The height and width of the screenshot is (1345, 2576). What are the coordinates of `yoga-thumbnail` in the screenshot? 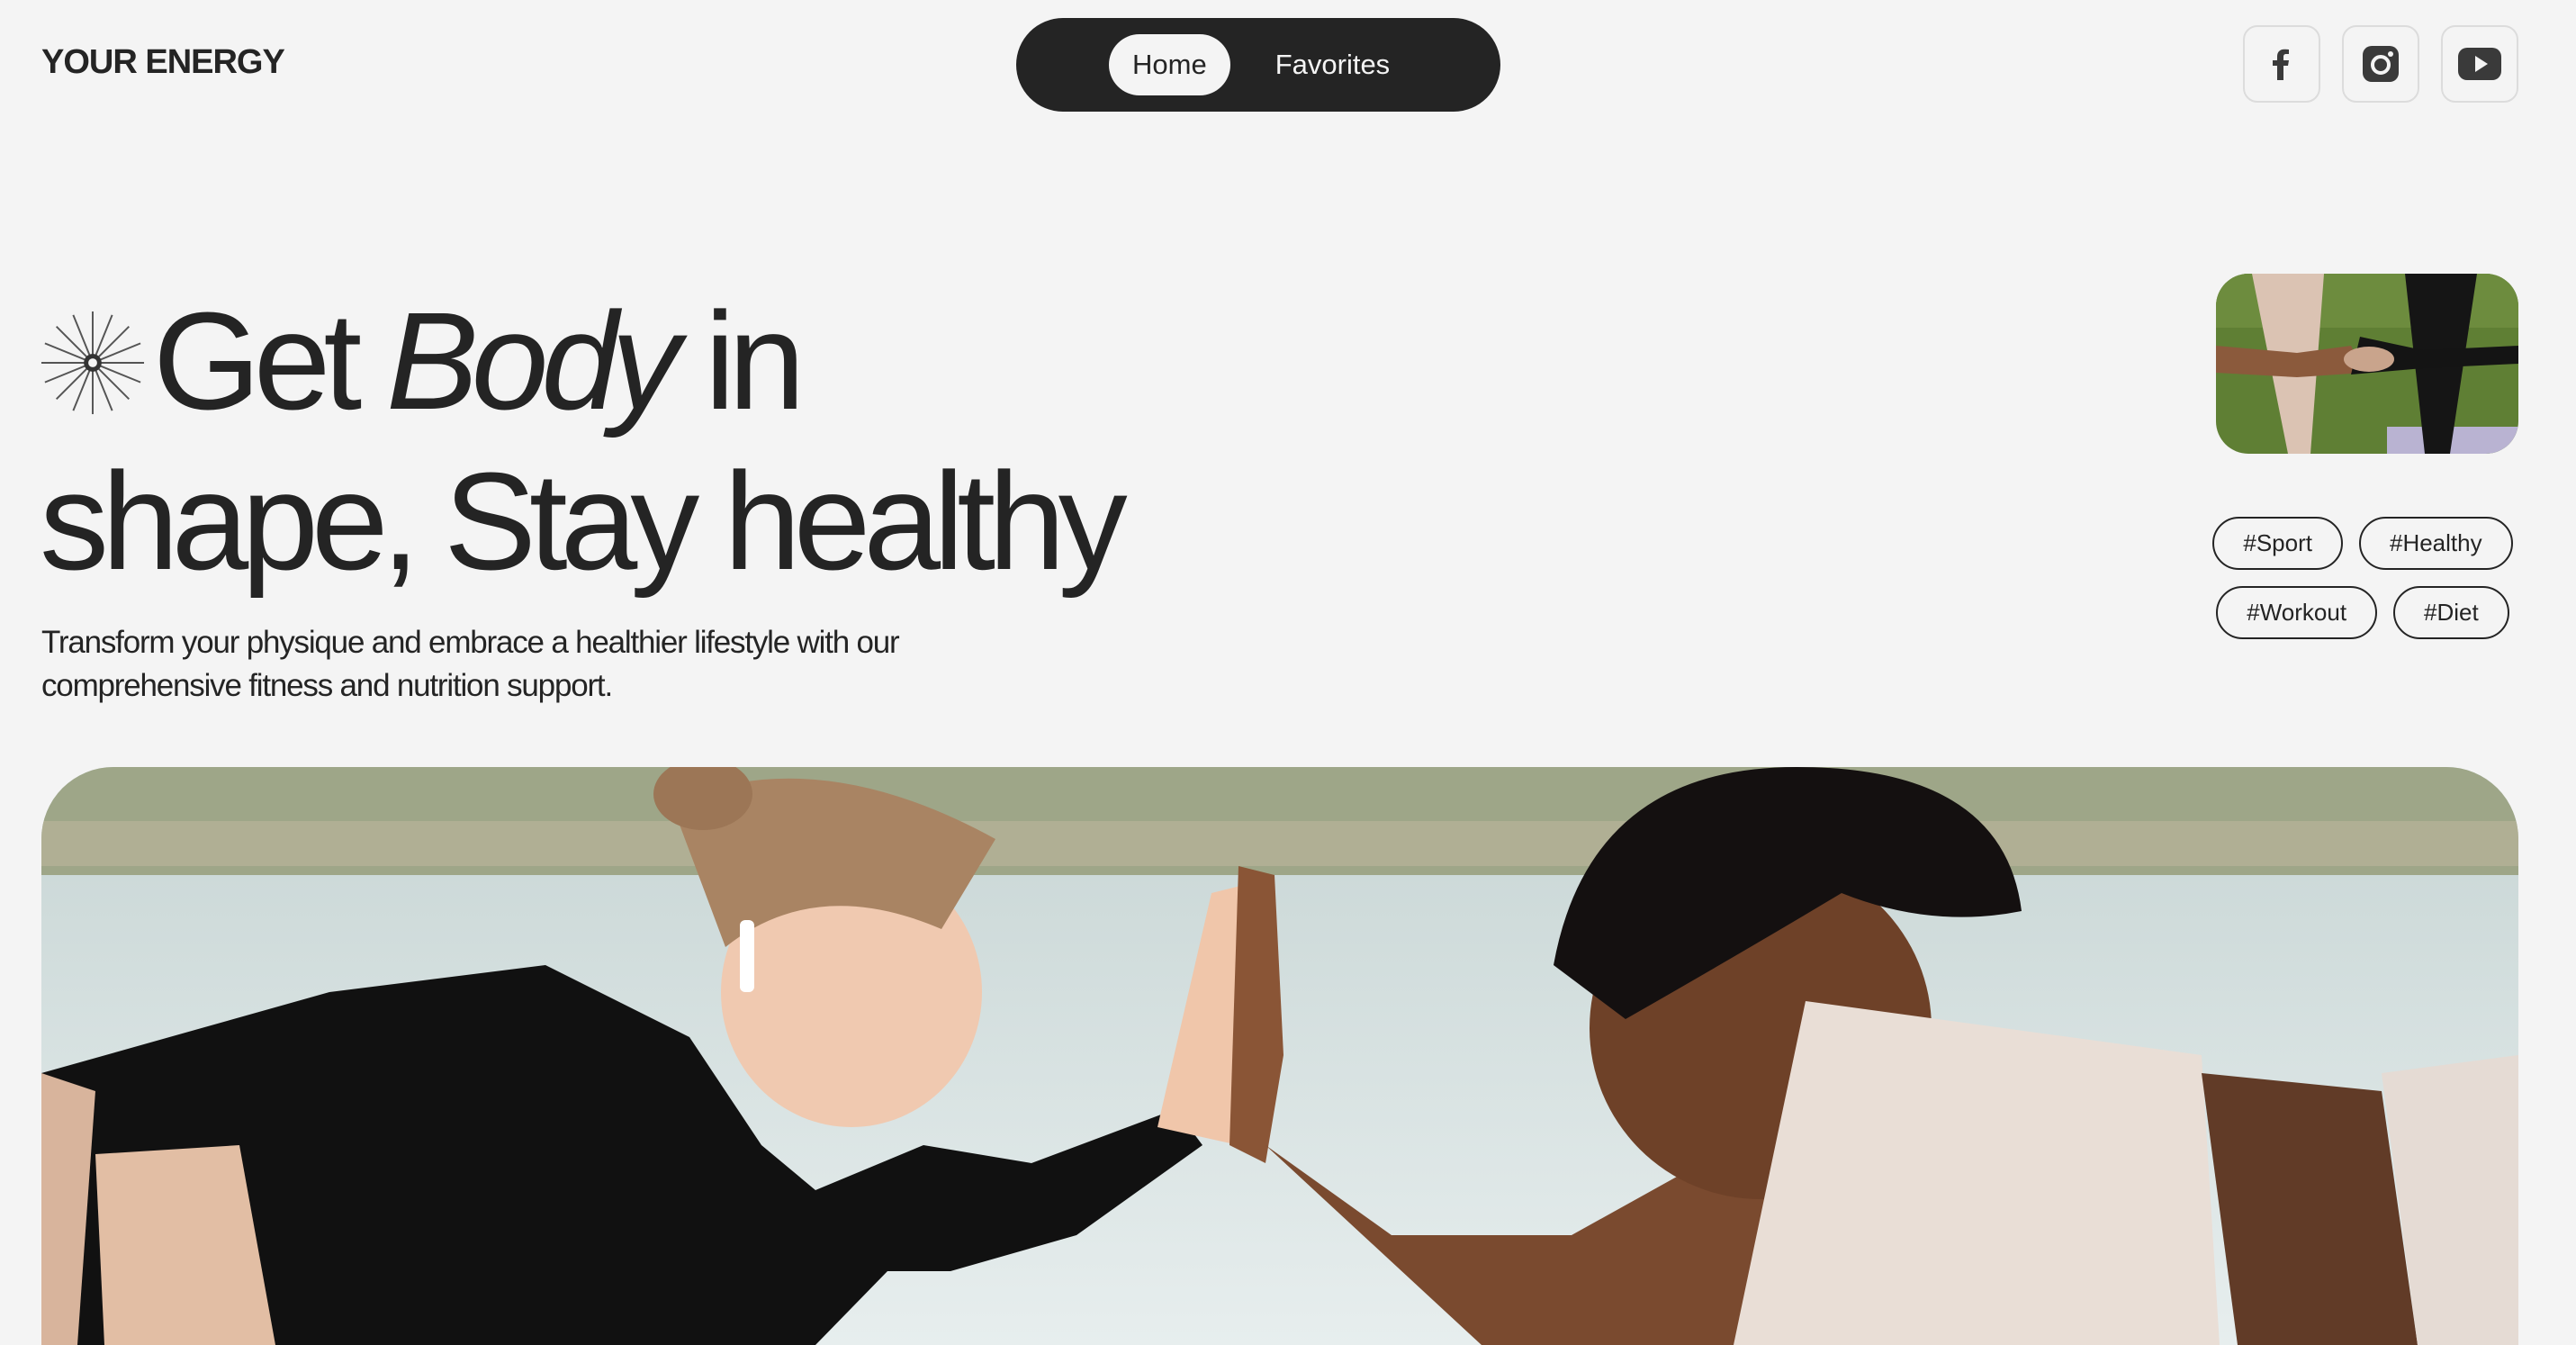 It's located at (2367, 364).